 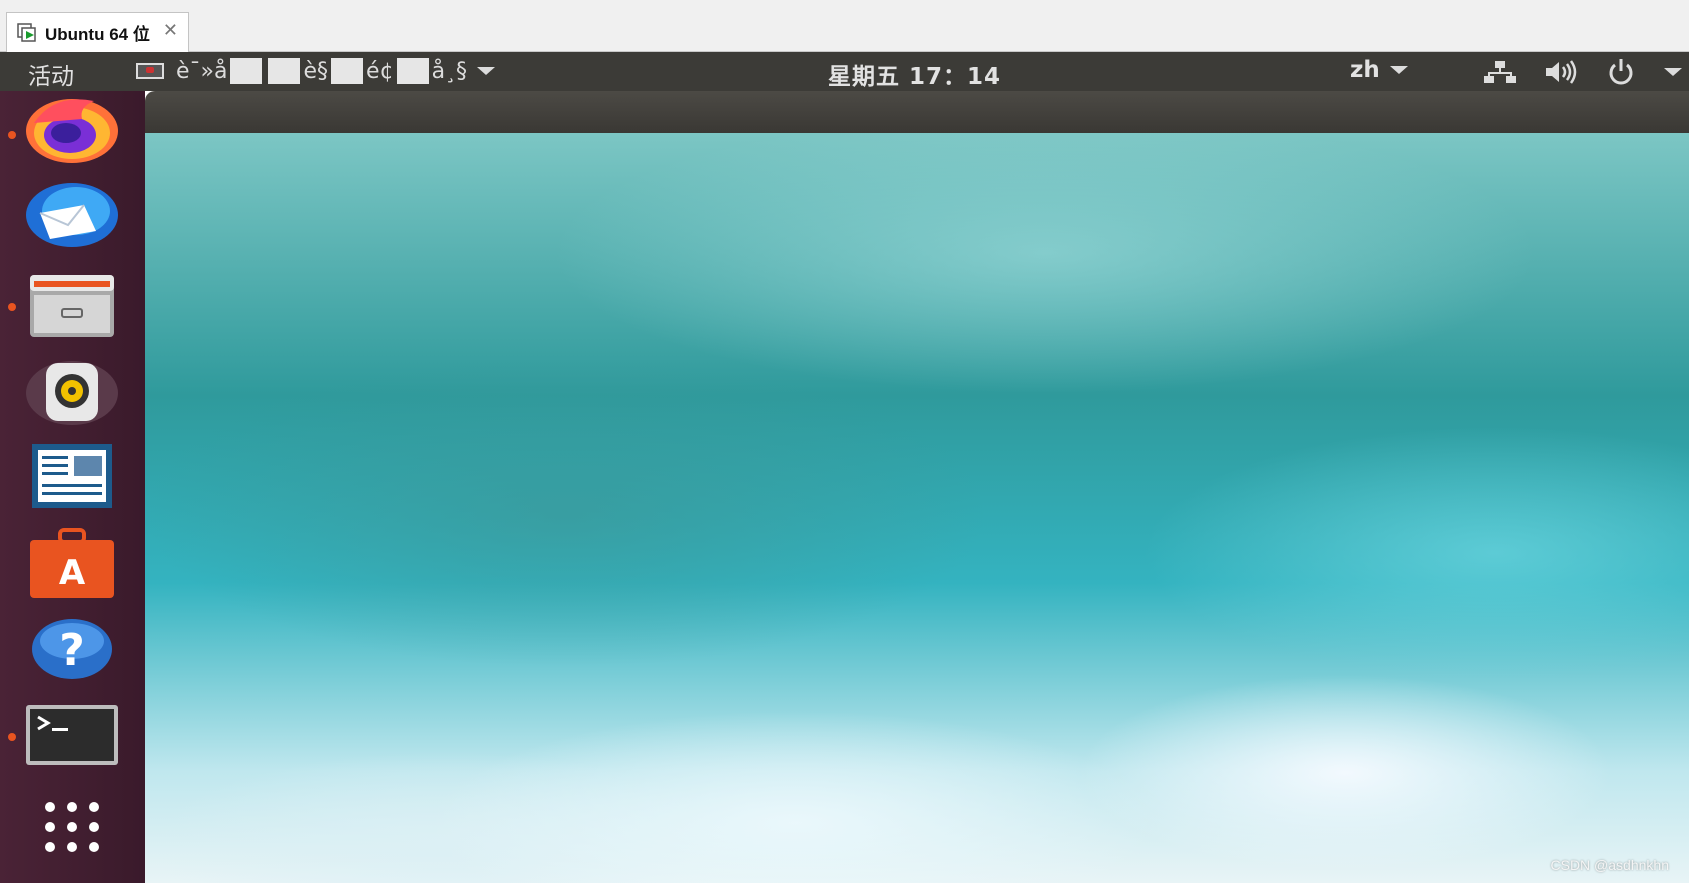 I want to click on dock-item-show-applications, so click(x=72, y=831).